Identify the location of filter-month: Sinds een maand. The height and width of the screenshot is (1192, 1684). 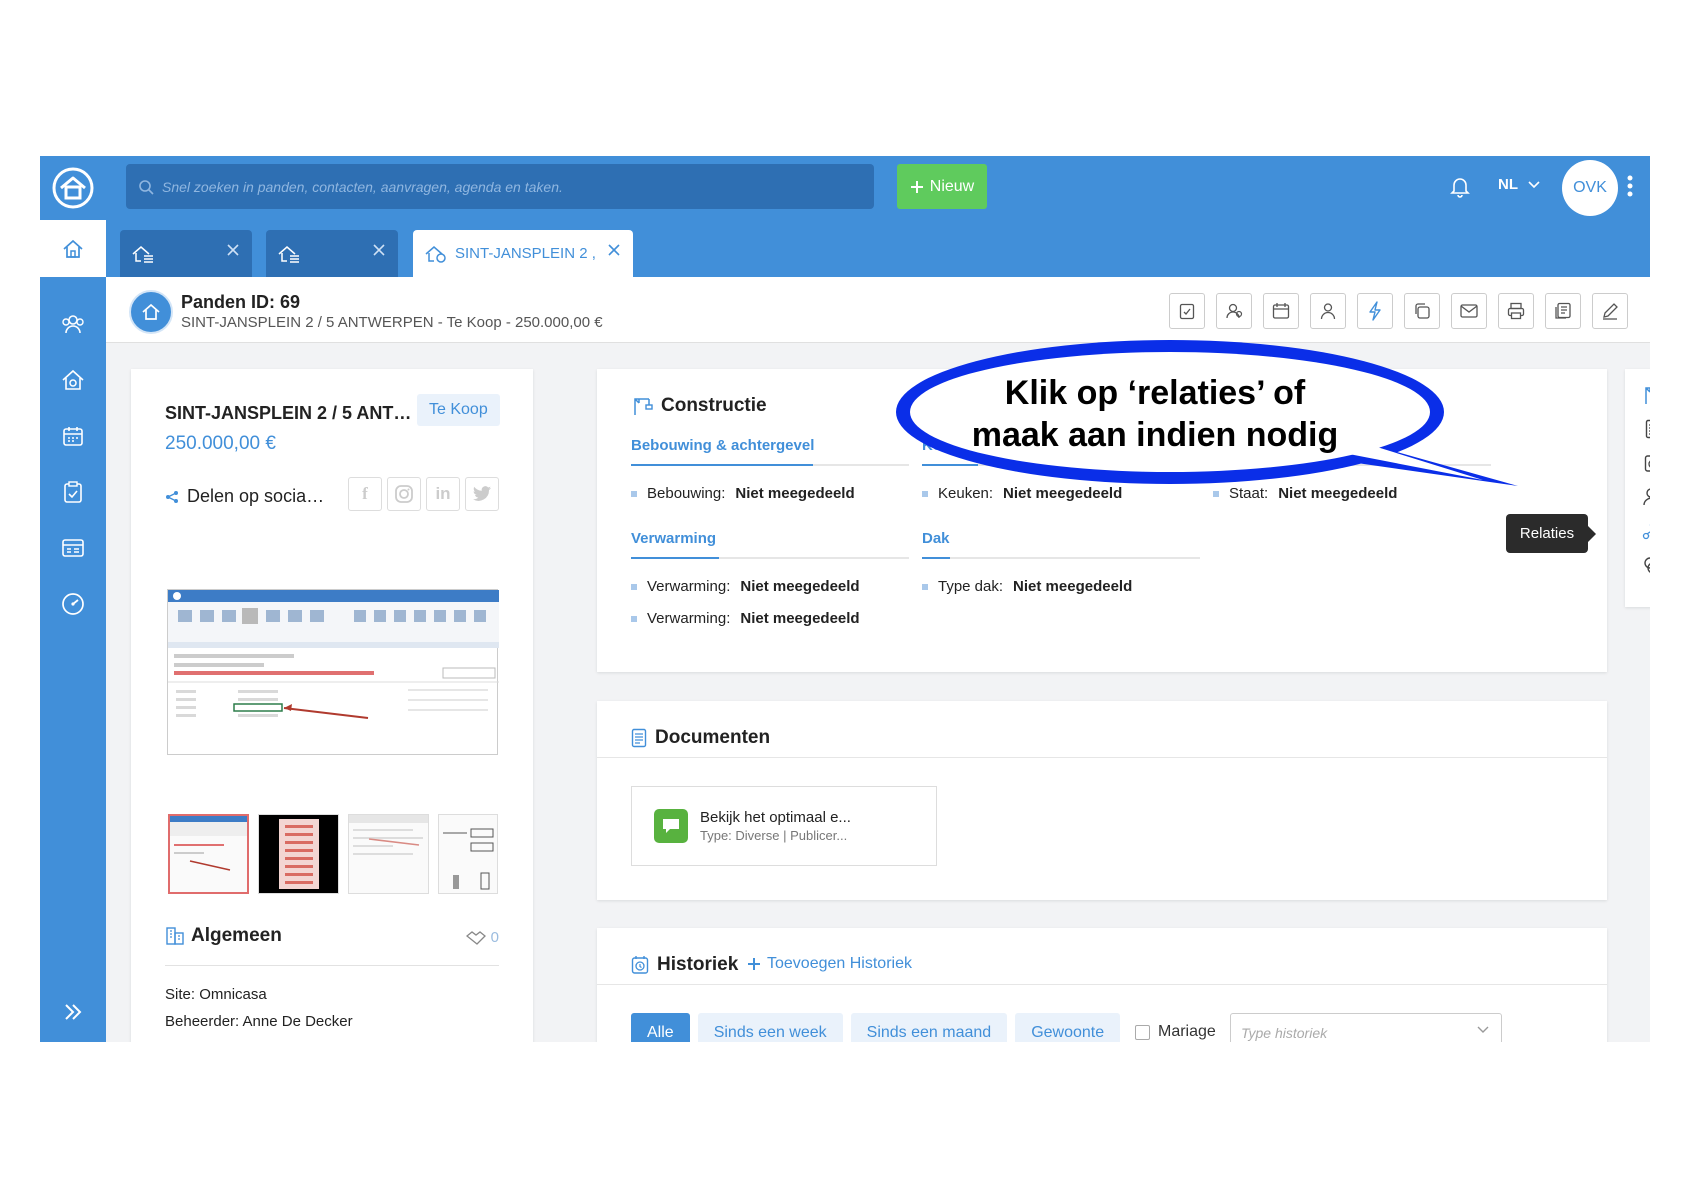
(929, 1027).